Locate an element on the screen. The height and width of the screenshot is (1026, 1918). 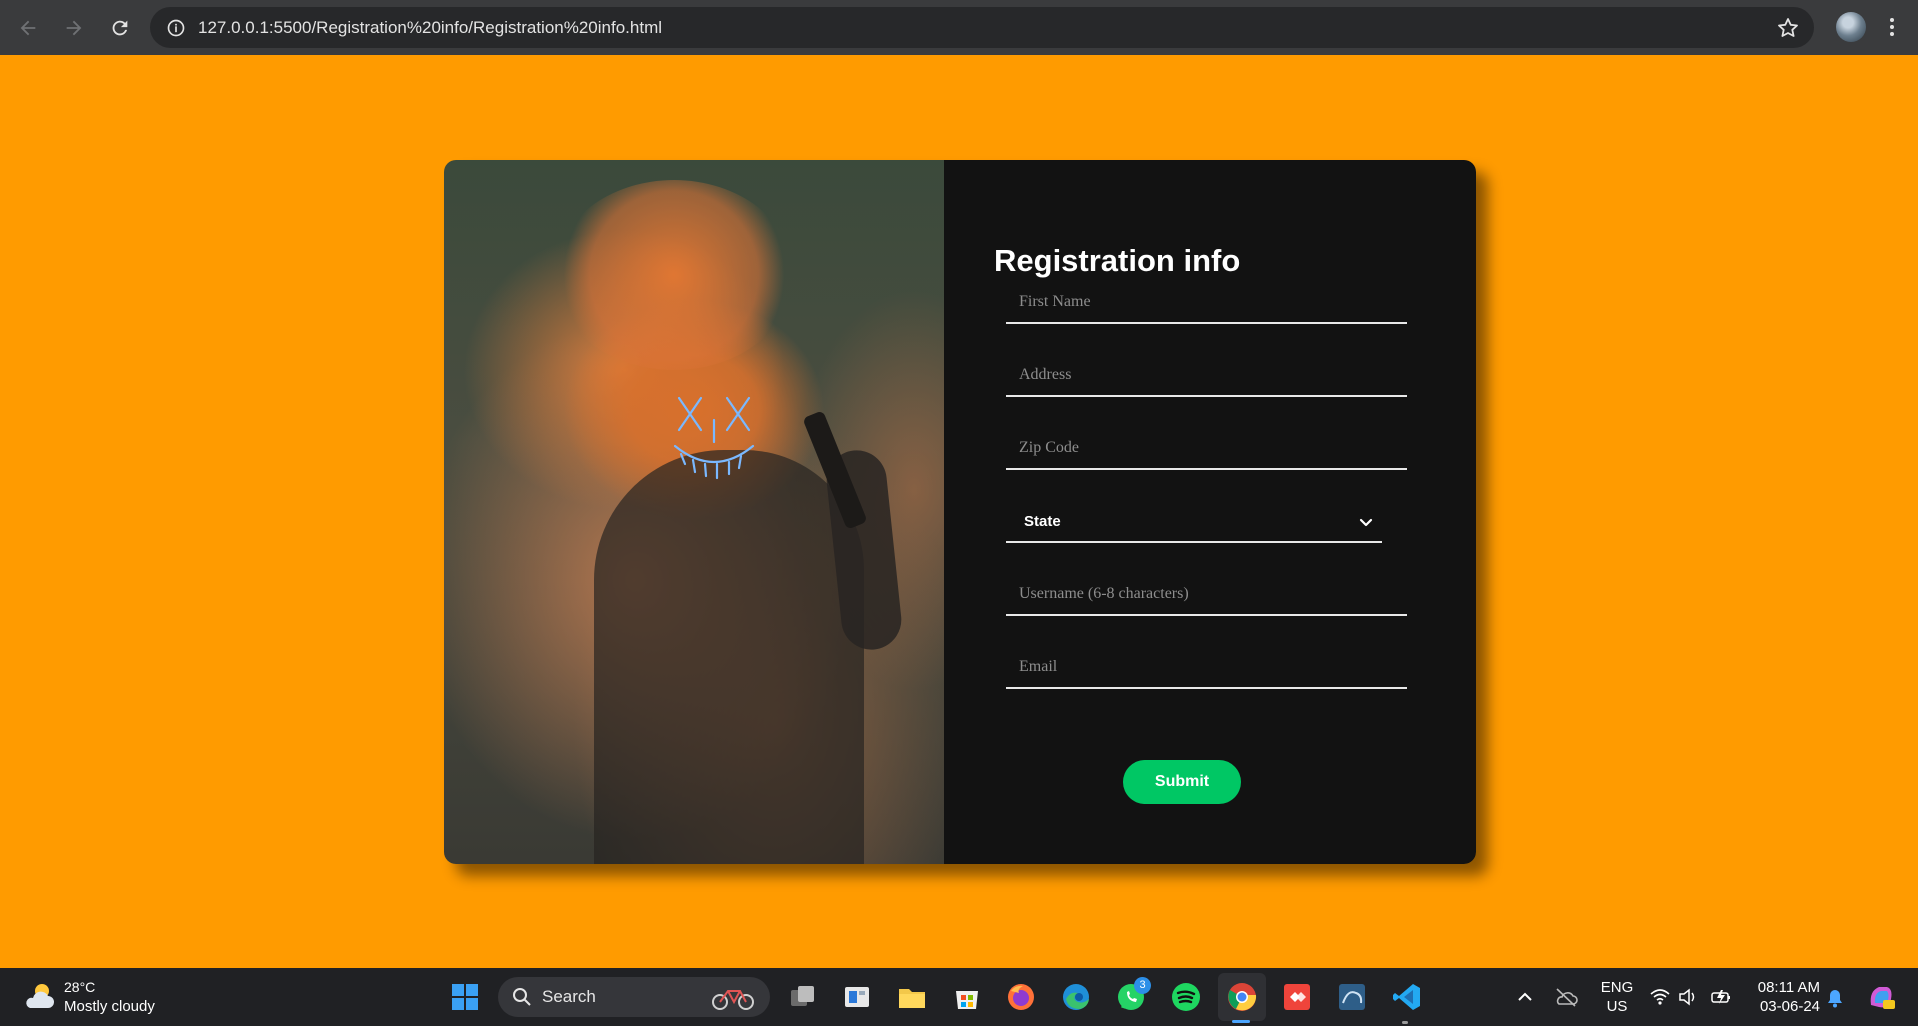
show-hidden-icons-chevron-icon is located at coordinates (1525, 997).